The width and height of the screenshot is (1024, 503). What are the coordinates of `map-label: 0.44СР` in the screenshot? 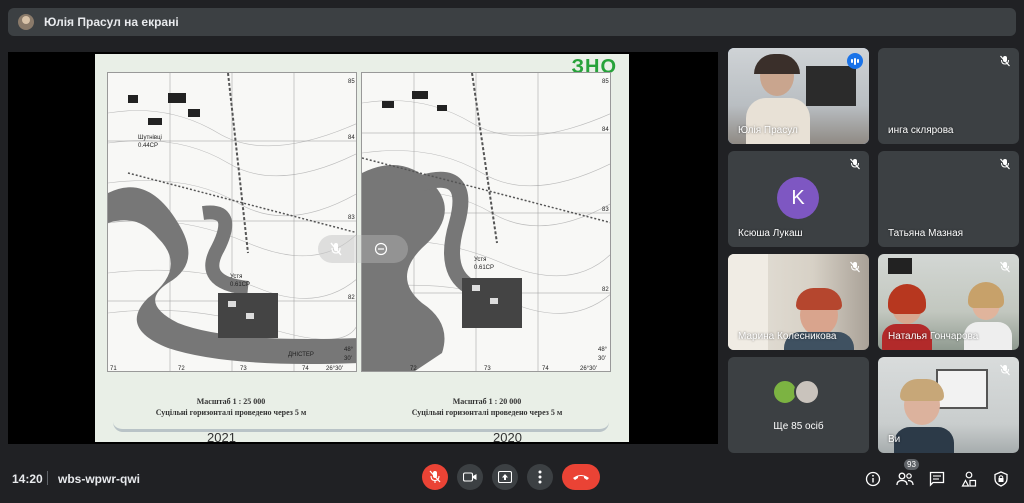 It's located at (148, 146).